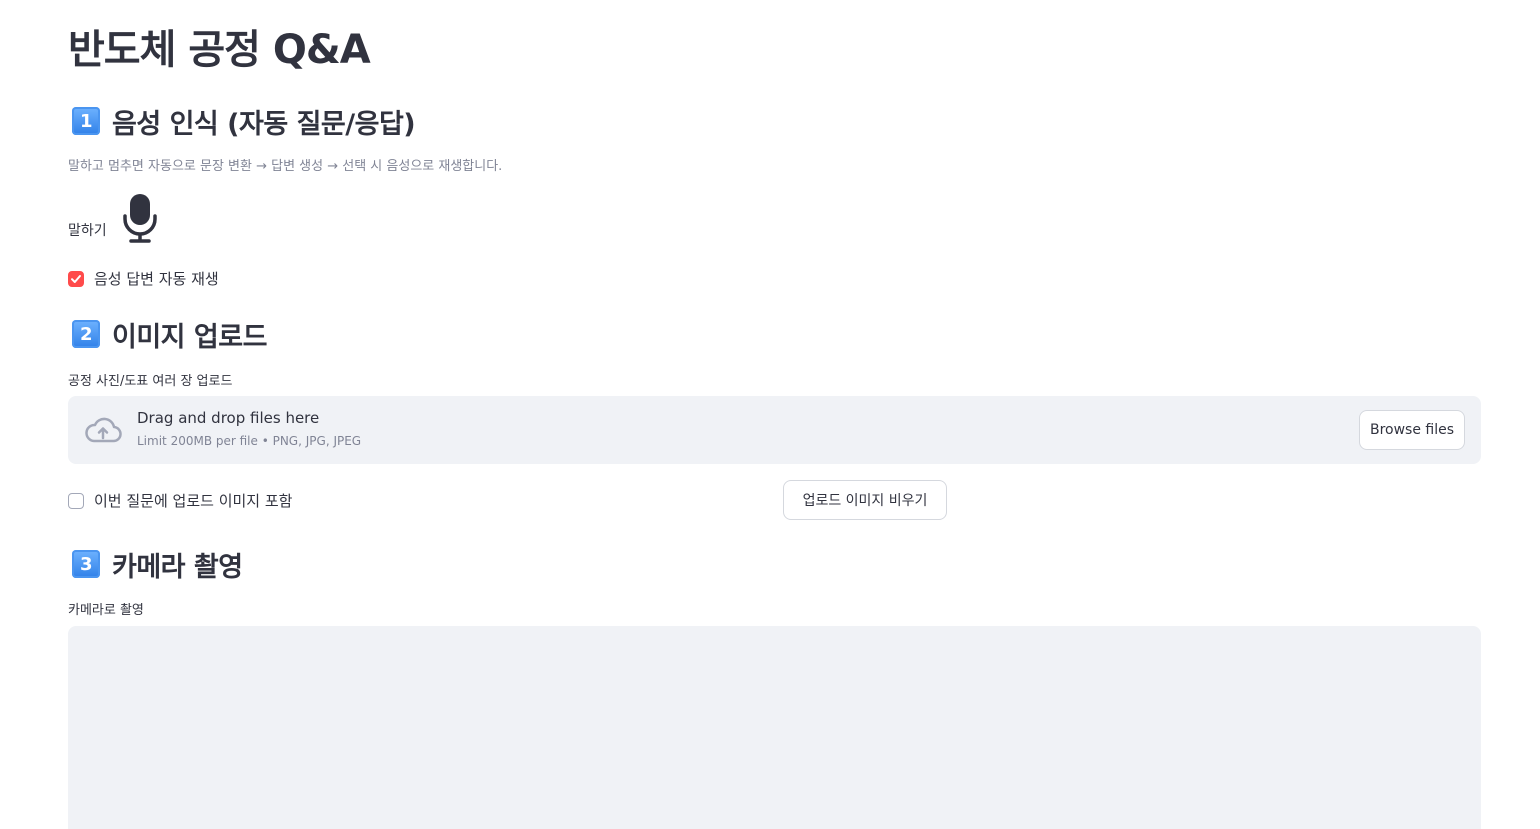 This screenshot has width=1540, height=829. What do you see at coordinates (106, 610) in the screenshot?
I see `camera-label: 카메라로 촬영` at bounding box center [106, 610].